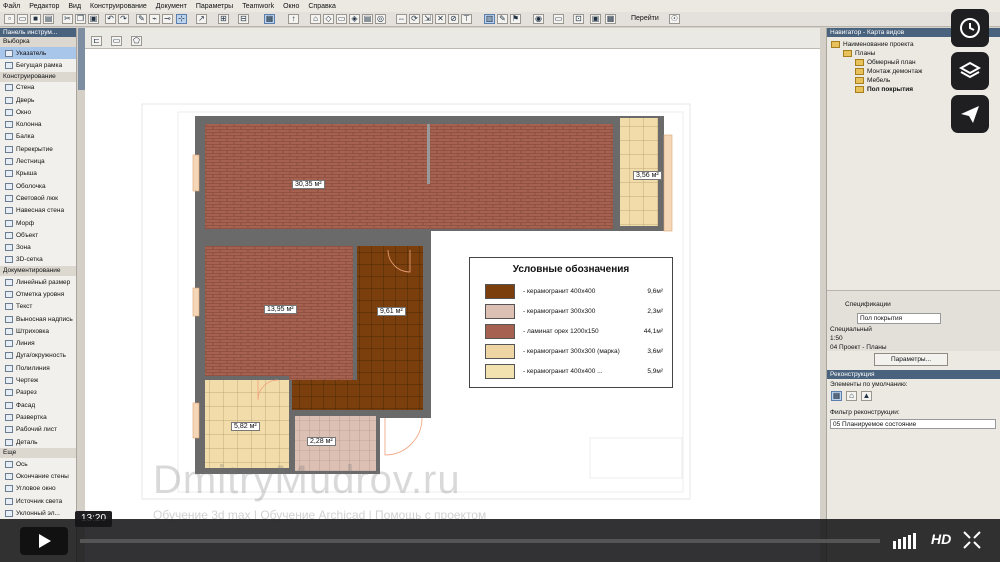 Image resolution: width=1000 pixels, height=562 pixels. Describe the element at coordinates (44, 6) in the screenshot. I see `menu-item: Редактор` at that location.